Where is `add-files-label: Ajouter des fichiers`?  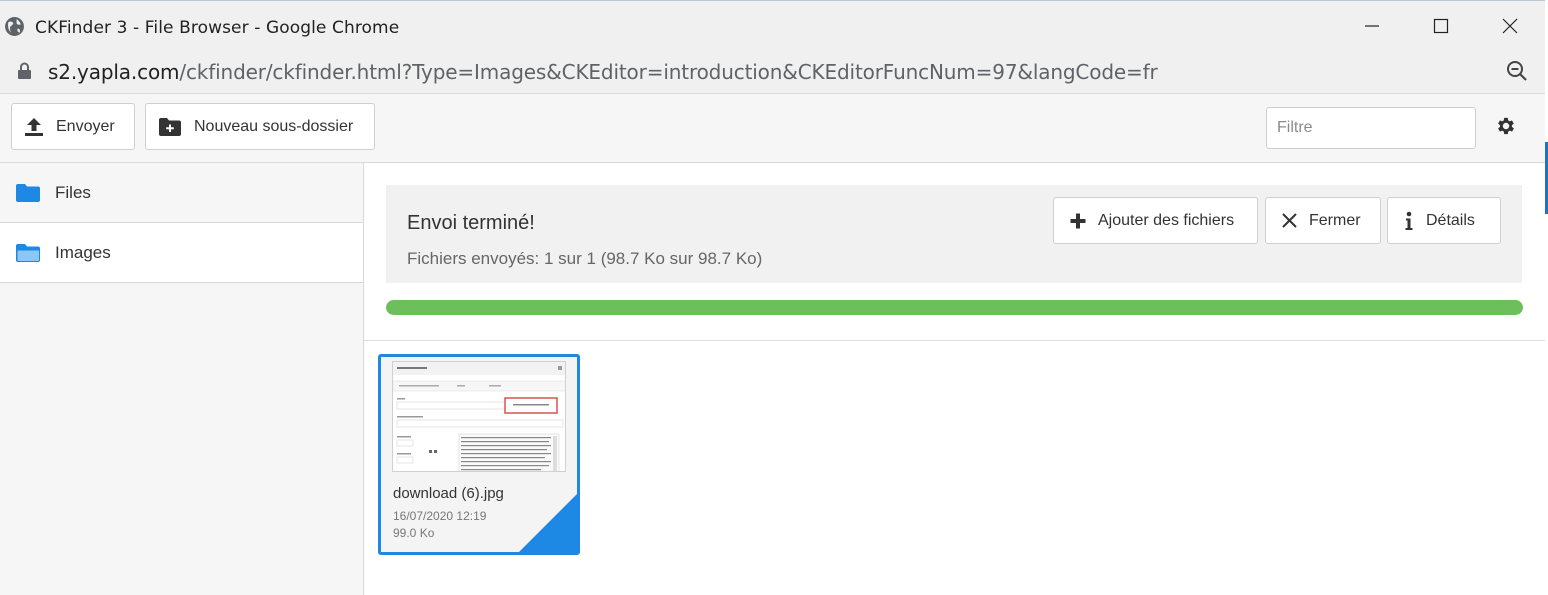 add-files-label: Ajouter des fichiers is located at coordinates (1166, 220).